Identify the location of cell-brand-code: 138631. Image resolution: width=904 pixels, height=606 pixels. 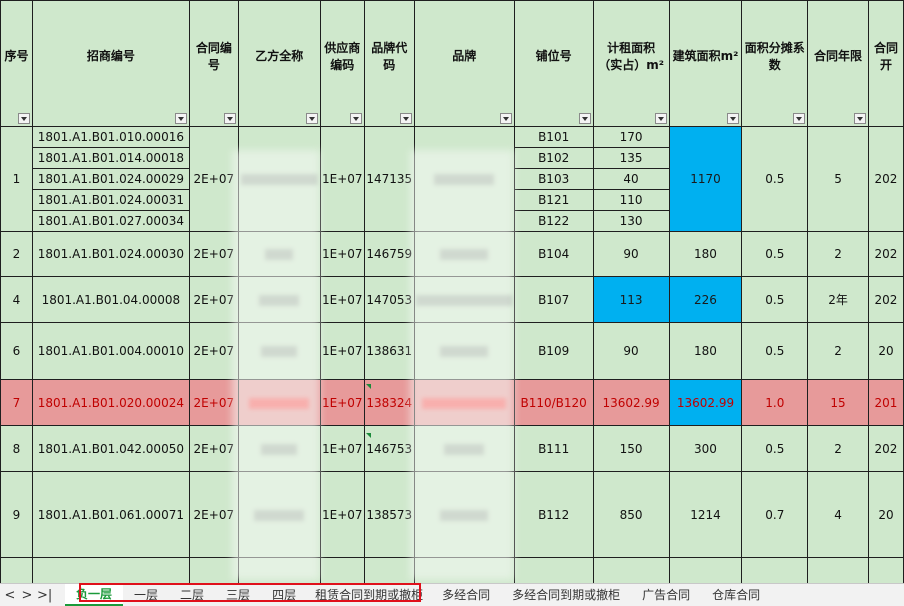
(389, 351).